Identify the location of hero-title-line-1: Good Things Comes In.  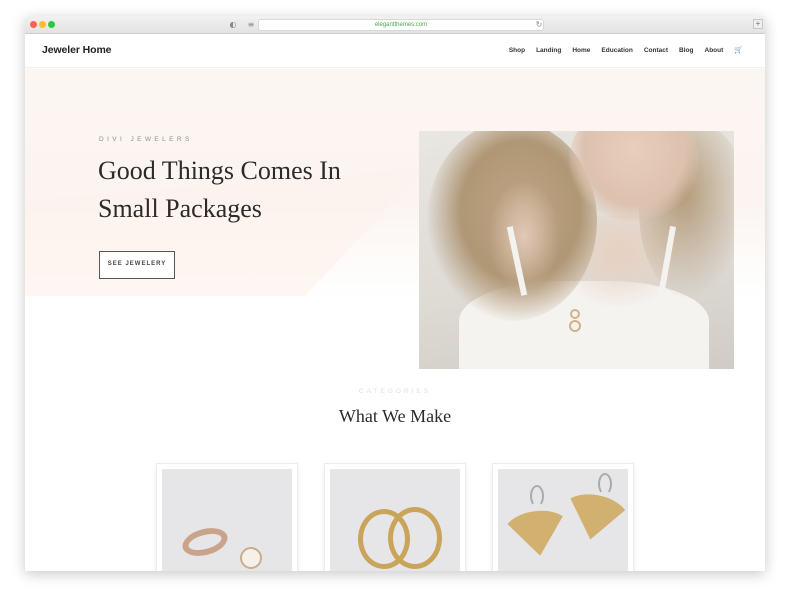
(219, 170).